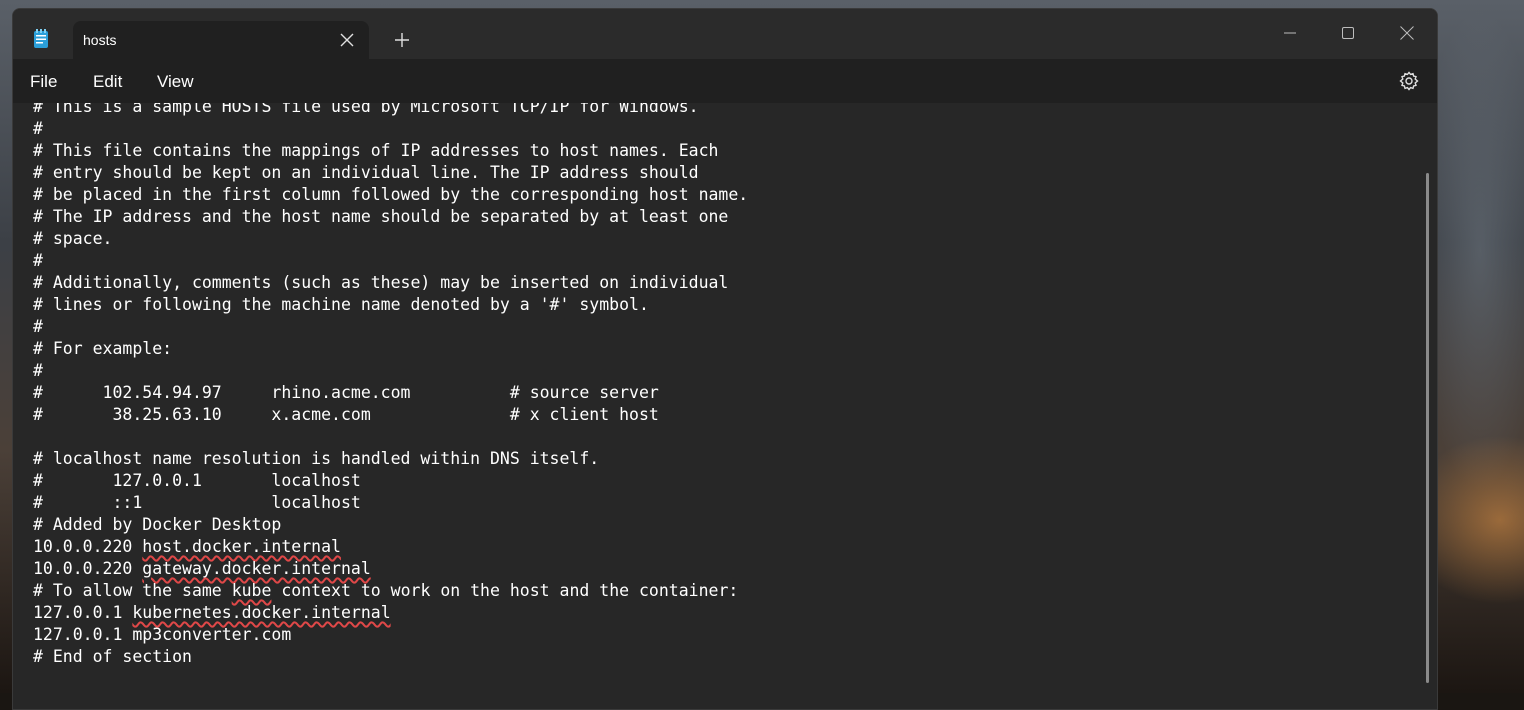  What do you see at coordinates (112, 656) in the screenshot?
I see `text-line: # End of section` at bounding box center [112, 656].